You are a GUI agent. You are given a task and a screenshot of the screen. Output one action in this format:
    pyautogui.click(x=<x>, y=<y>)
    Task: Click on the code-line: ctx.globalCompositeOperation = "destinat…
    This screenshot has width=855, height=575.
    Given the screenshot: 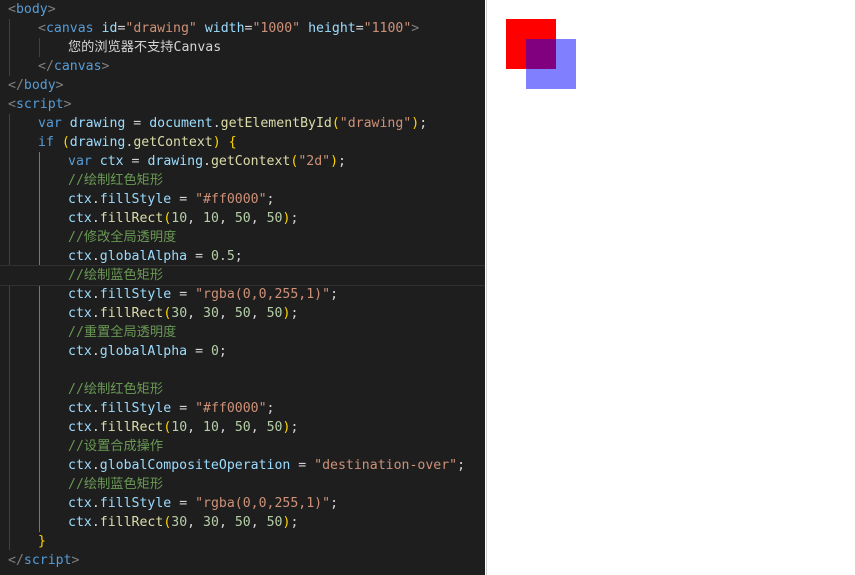 What is the action you would take?
    pyautogui.click(x=242, y=465)
    